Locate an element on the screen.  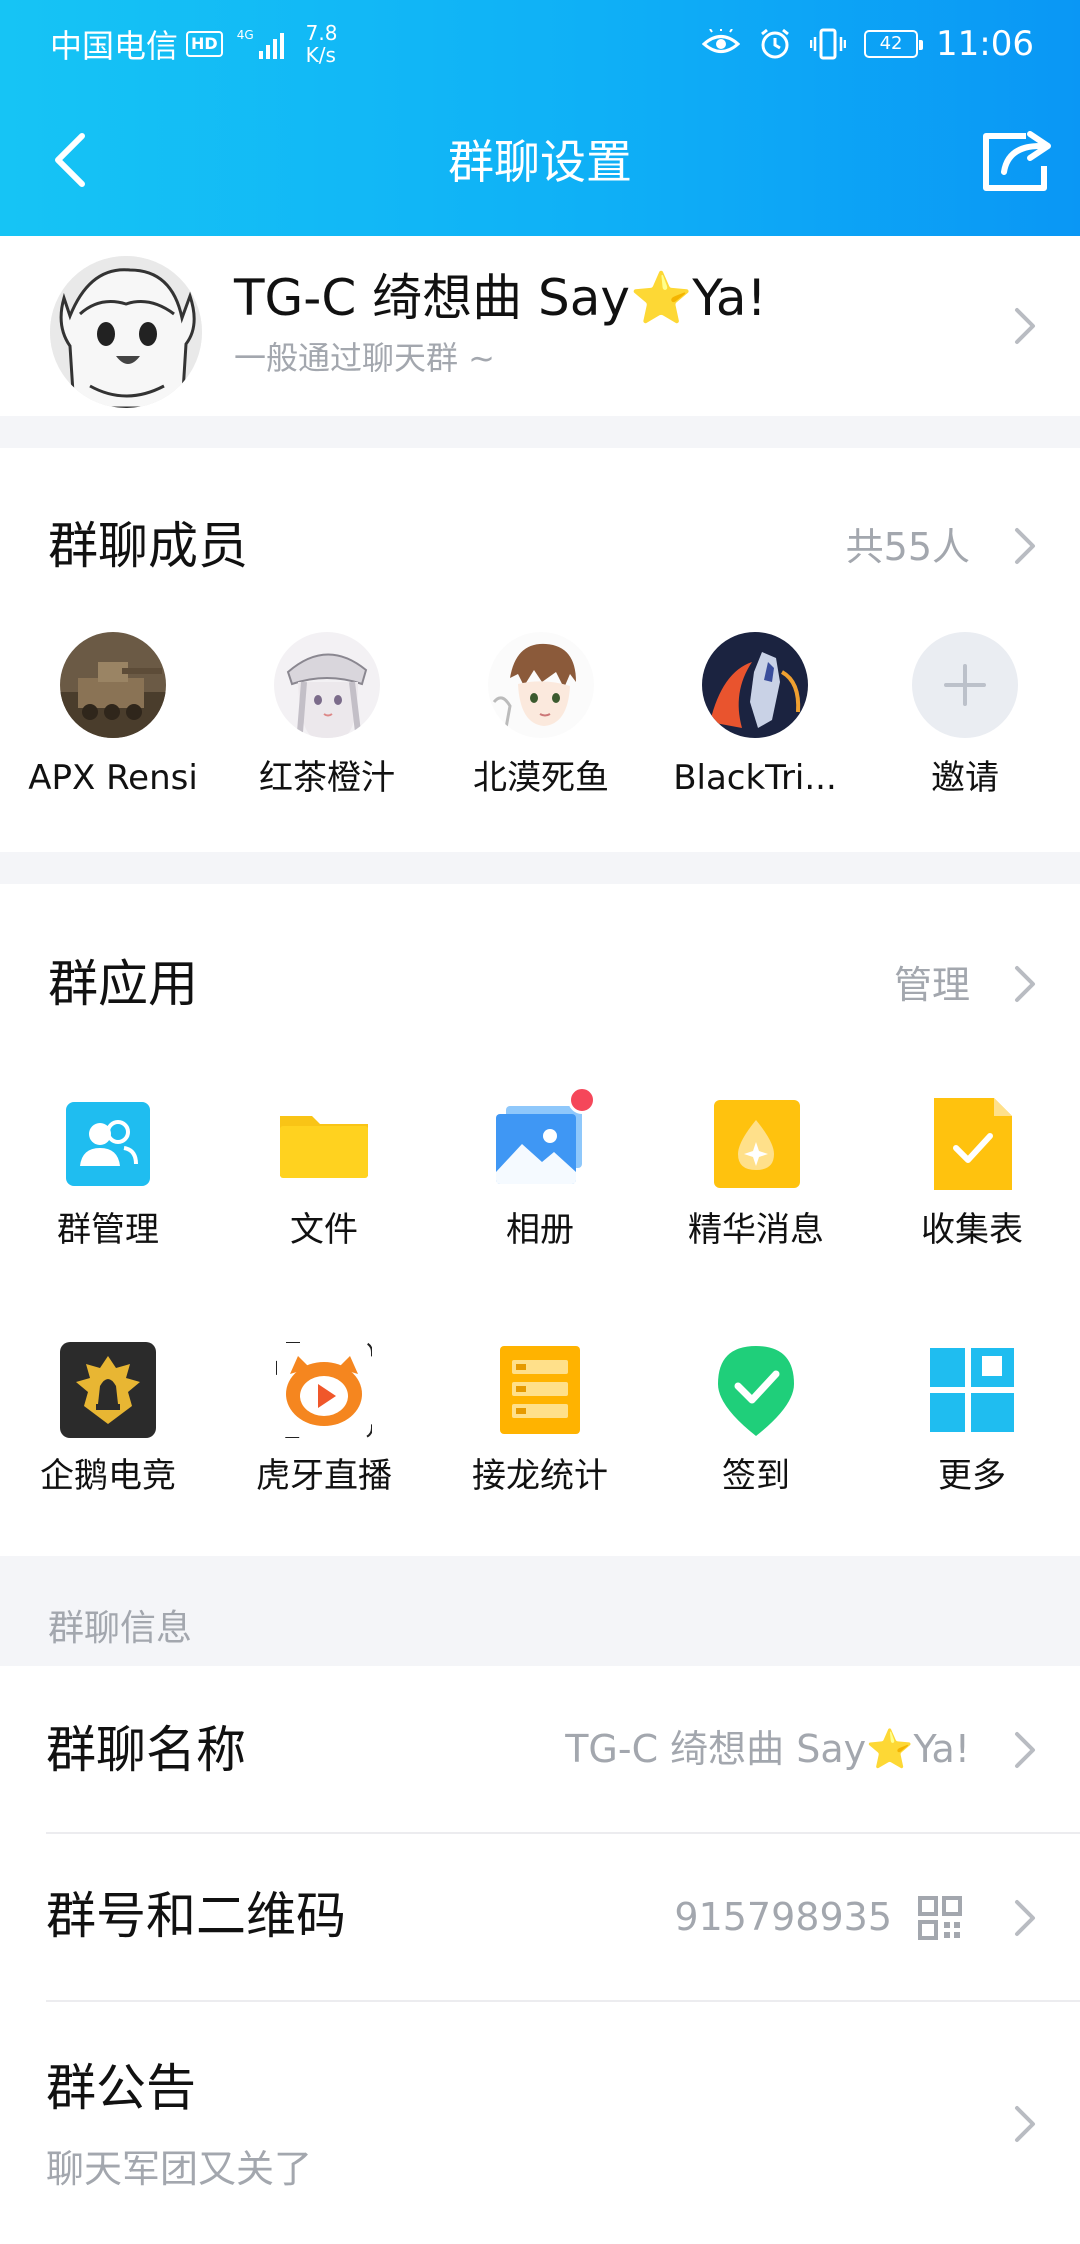
vibrate-icon is located at coordinates (828, 44).